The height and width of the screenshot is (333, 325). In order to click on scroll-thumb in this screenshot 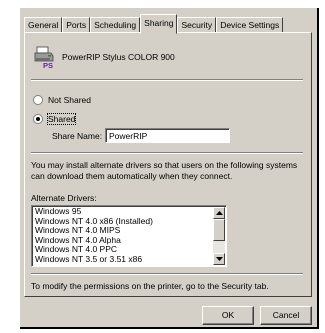, I will do `click(219, 230)`.